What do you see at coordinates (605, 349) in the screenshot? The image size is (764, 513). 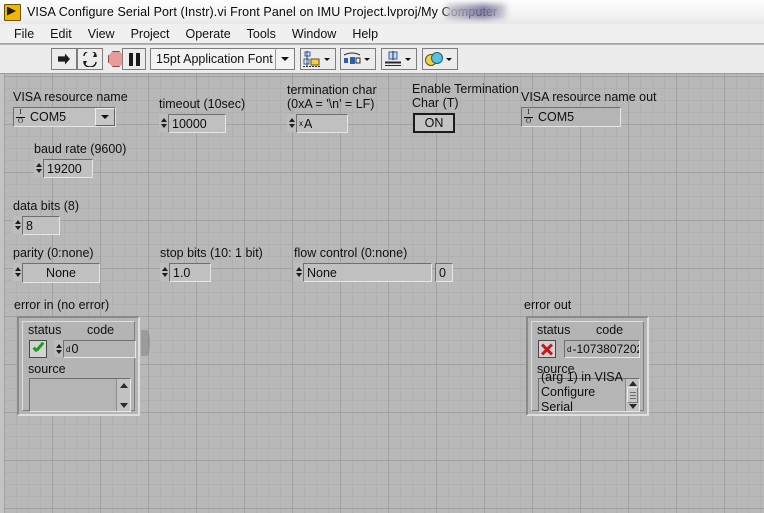 I see `error-out-code-value: -1073807202` at bounding box center [605, 349].